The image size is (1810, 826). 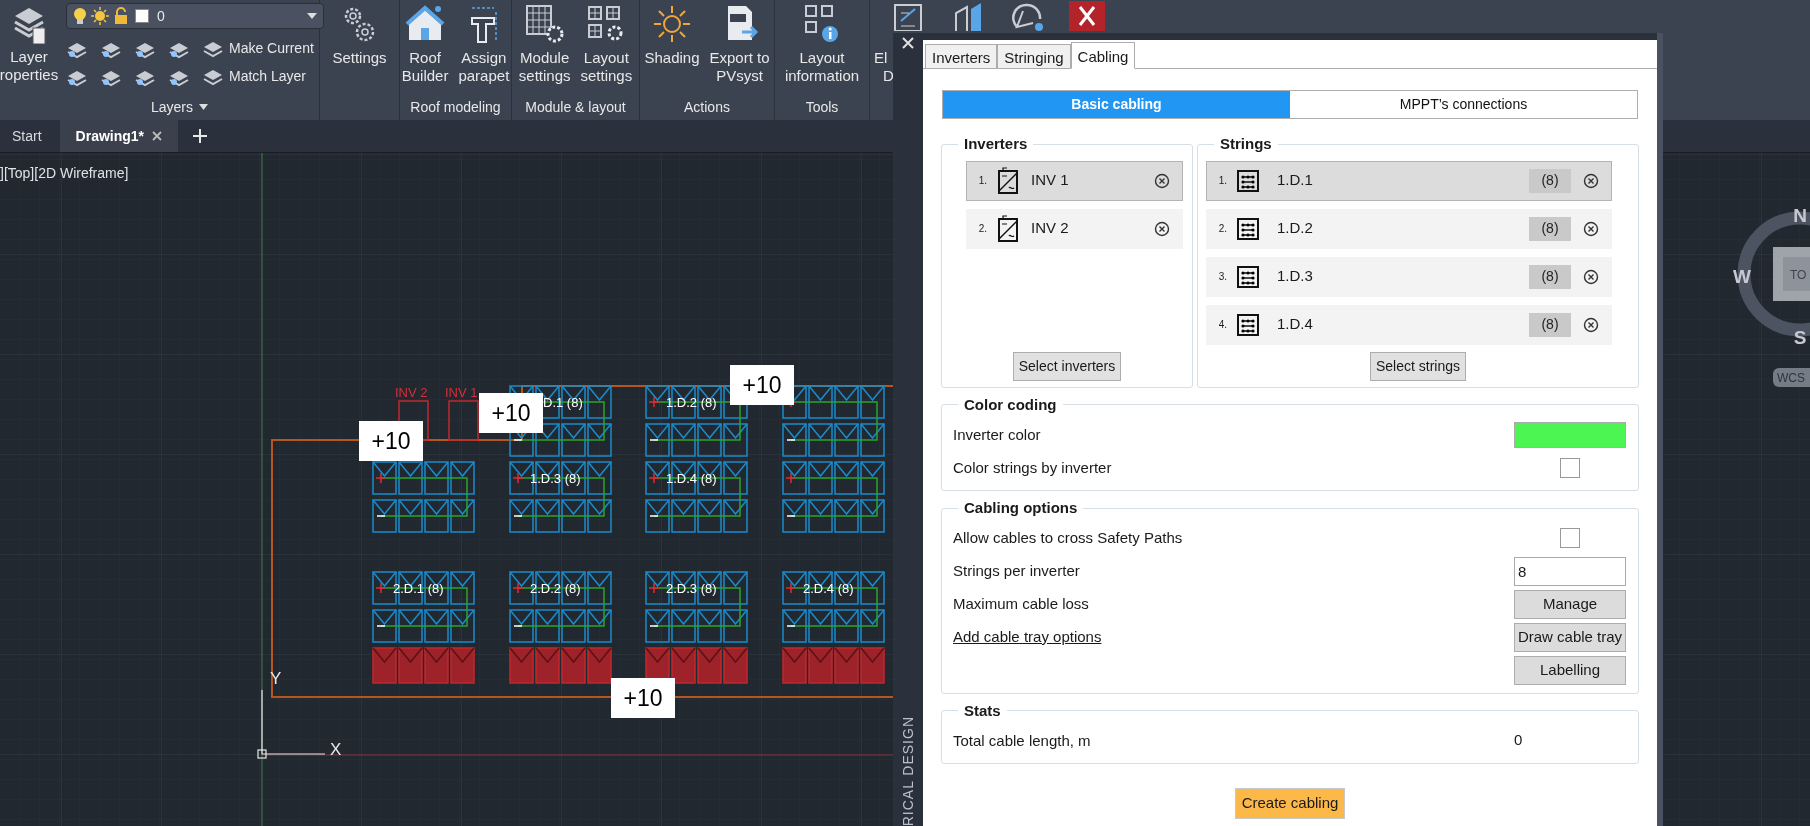 What do you see at coordinates (1067, 366) in the screenshot?
I see `select-button: Select inverters` at bounding box center [1067, 366].